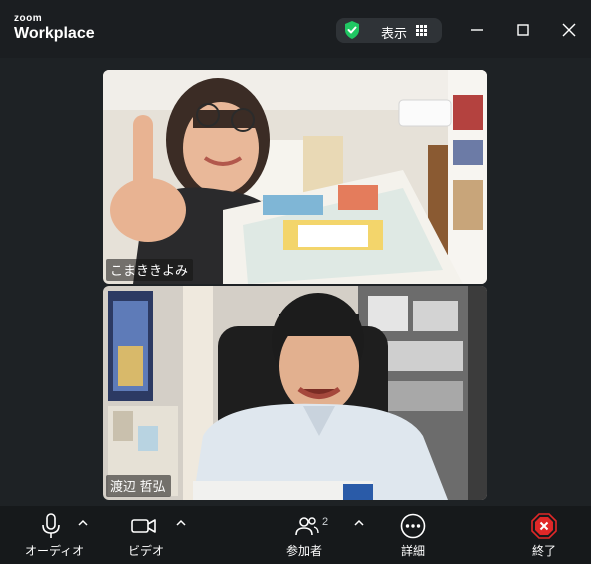  Describe the element at coordinates (28, 18) in the screenshot. I see `logo-small-text: zoom` at that location.